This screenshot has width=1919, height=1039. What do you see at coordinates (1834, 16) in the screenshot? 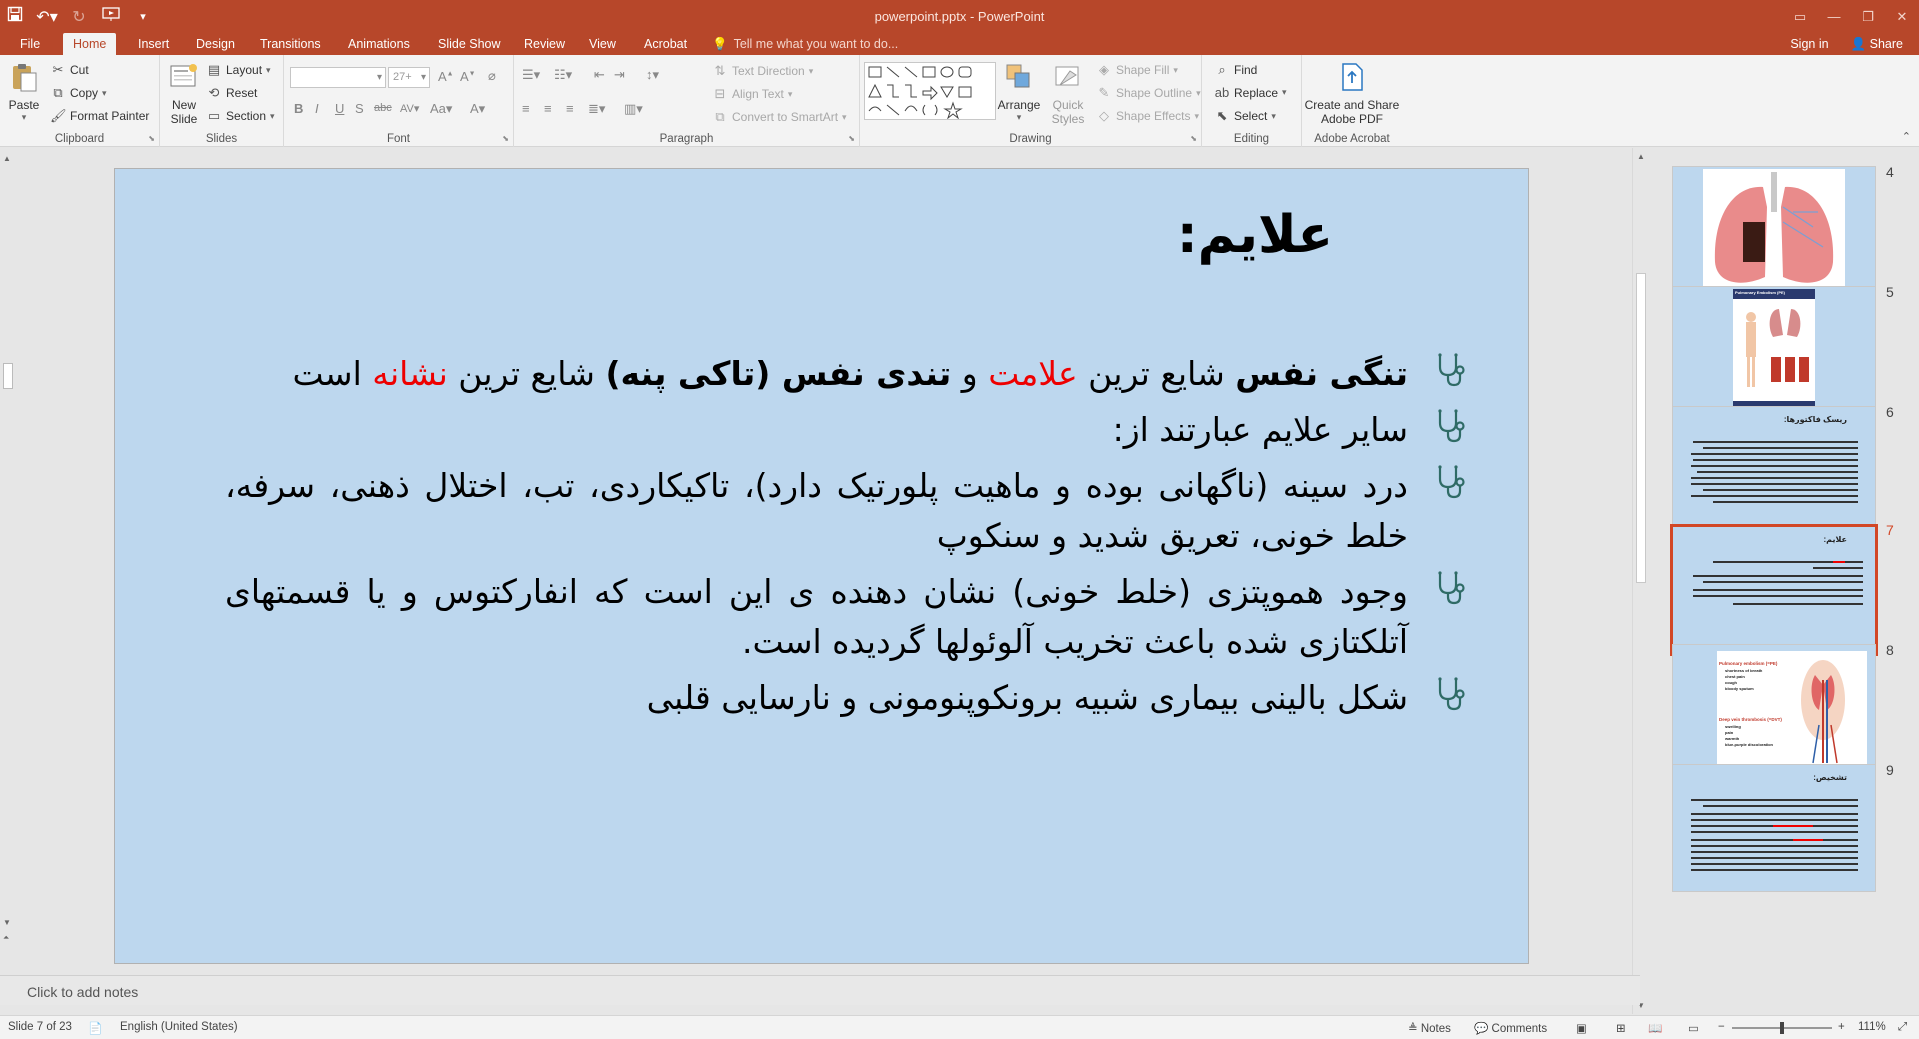
I see `minimize-button: —` at bounding box center [1834, 16].